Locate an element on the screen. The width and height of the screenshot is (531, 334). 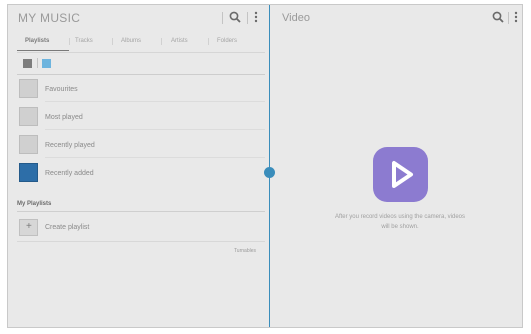
tab-folders: Folders is located at coordinates (227, 41).